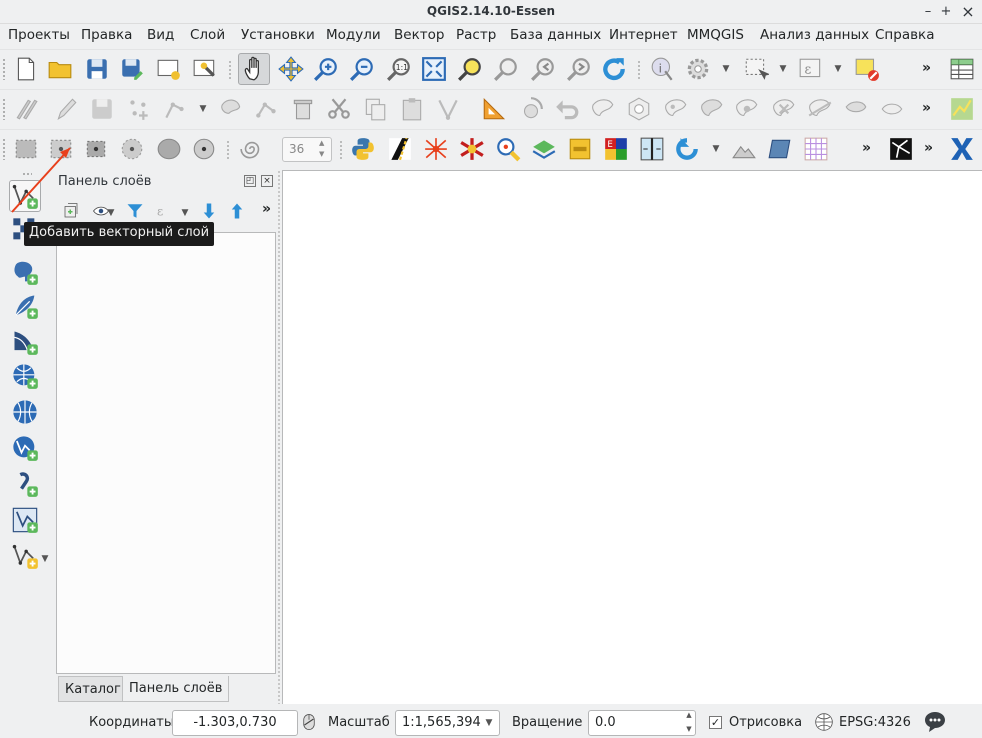 The image size is (982, 738). I want to click on open-project-button, so click(60, 69).